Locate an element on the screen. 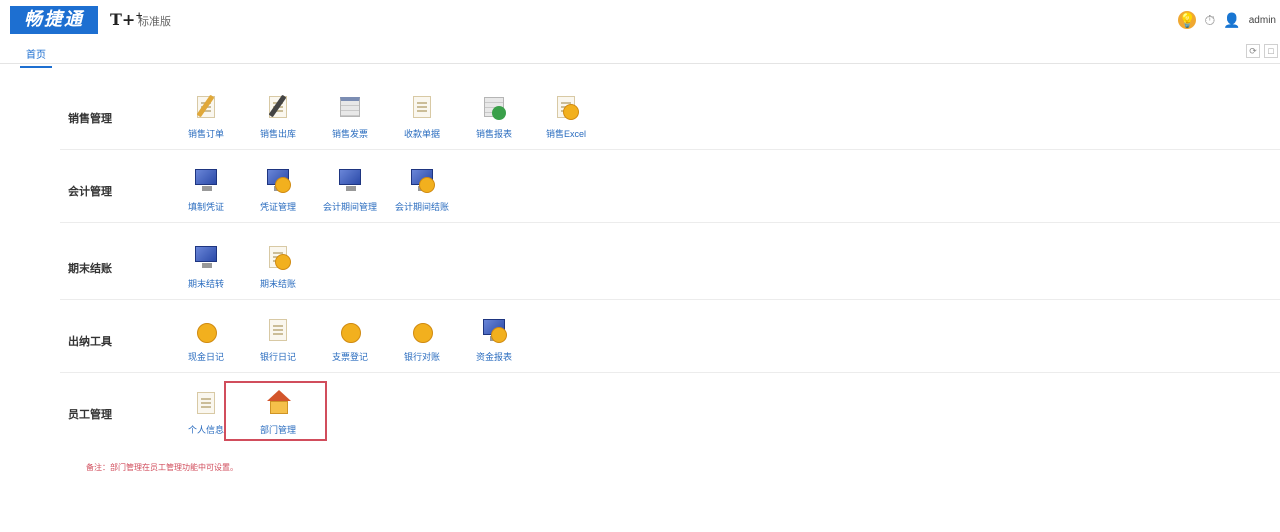 Image resolution: width=1280 pixels, height=532 pixels. section-title: 员工管理 is located at coordinates (90, 415).